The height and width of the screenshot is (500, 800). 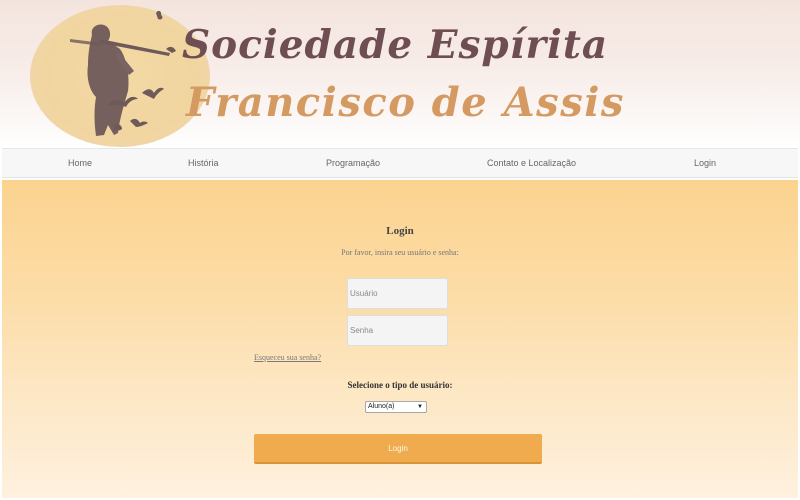 What do you see at coordinates (531, 163) in the screenshot?
I see `nav-item-contato: Contato e Localização` at bounding box center [531, 163].